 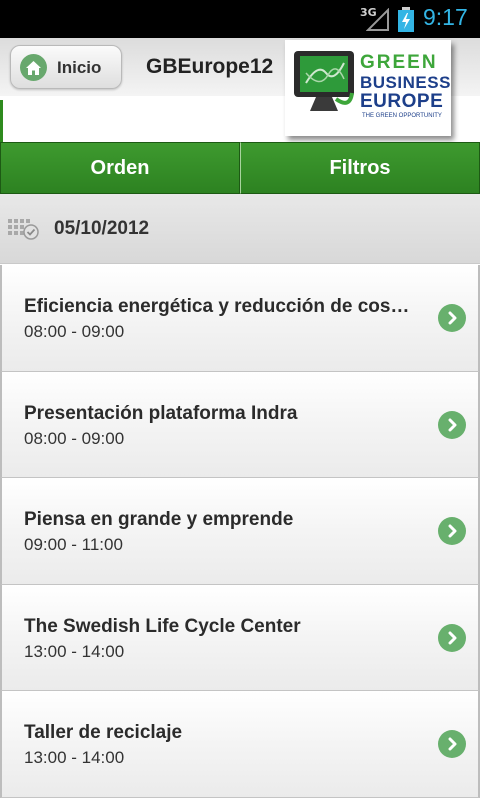 I want to click on clock: 9:17, so click(x=445, y=17).